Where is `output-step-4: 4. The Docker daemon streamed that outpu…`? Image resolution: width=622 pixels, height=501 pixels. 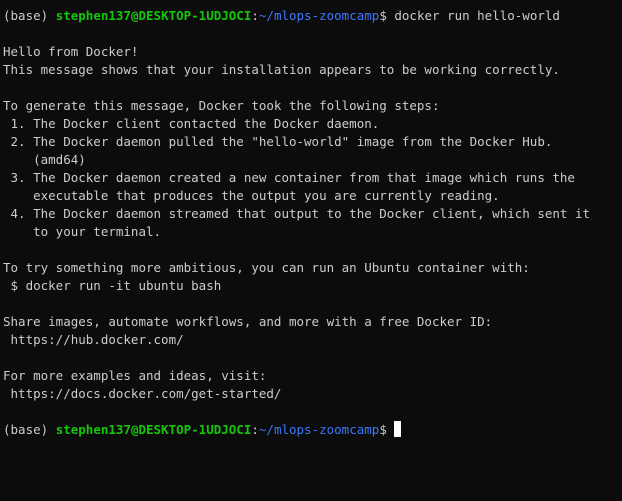 output-step-4: 4. The Docker daemon streamed that outpu… is located at coordinates (296, 213).